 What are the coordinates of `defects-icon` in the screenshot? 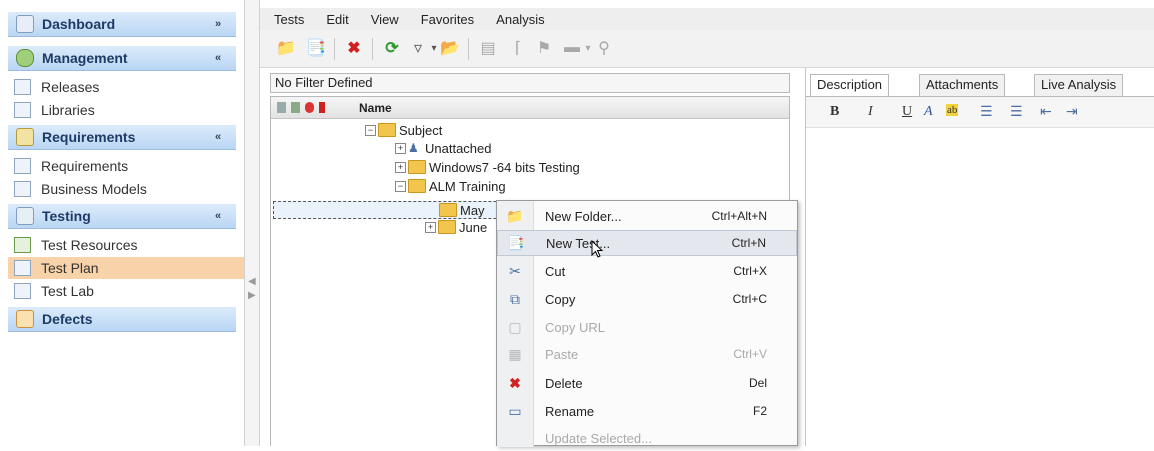 It's located at (25, 319).